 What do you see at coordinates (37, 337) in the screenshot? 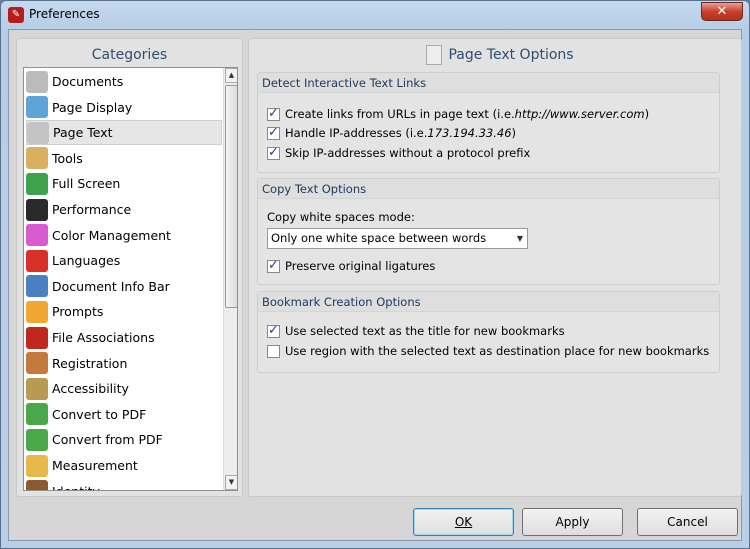
I see `file-associations-icon` at bounding box center [37, 337].